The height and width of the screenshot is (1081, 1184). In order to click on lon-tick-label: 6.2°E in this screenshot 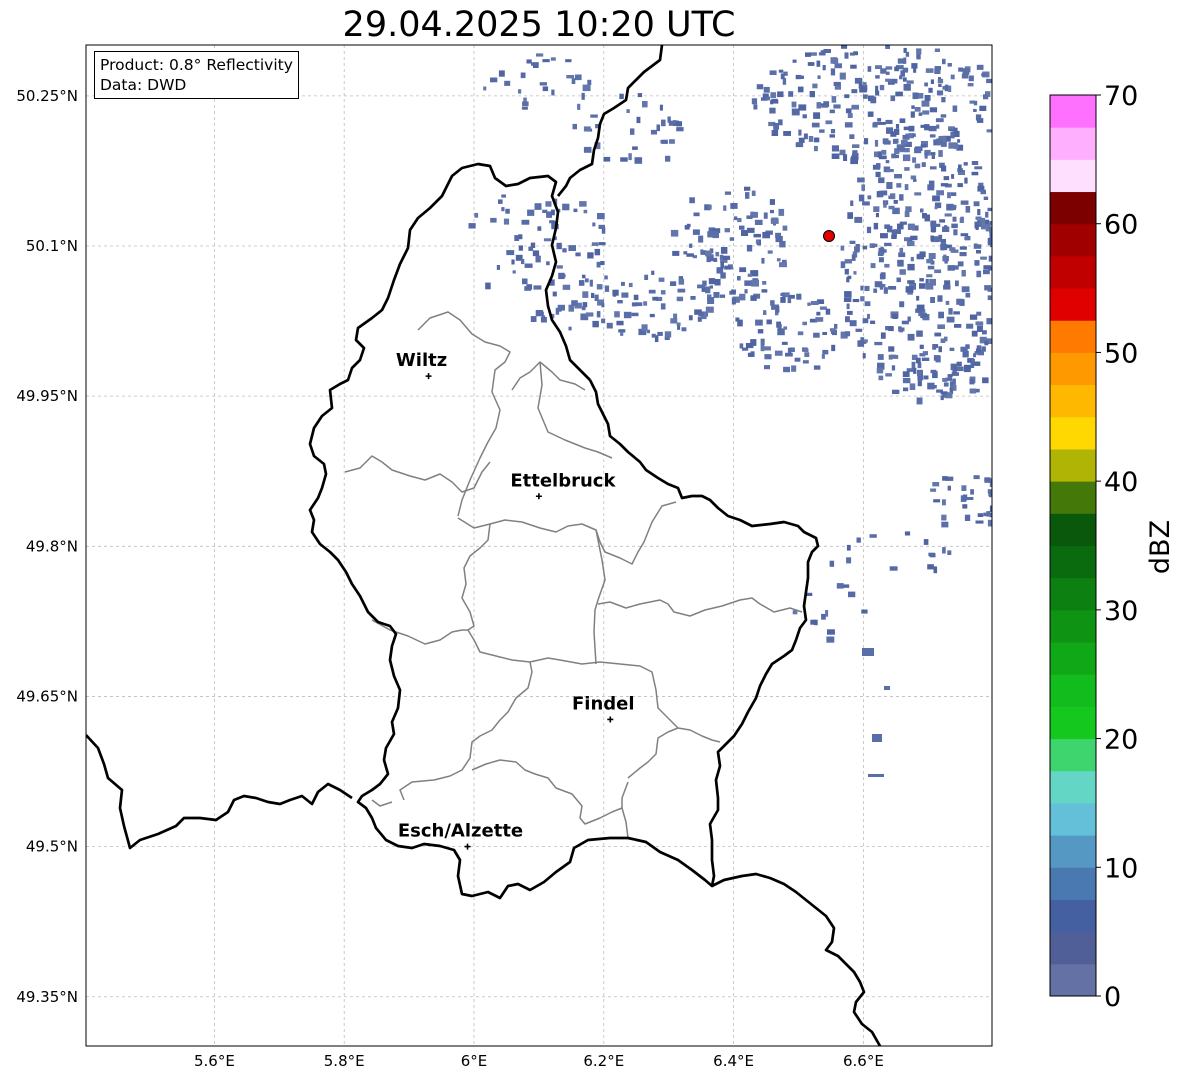, I will do `click(603, 1061)`.